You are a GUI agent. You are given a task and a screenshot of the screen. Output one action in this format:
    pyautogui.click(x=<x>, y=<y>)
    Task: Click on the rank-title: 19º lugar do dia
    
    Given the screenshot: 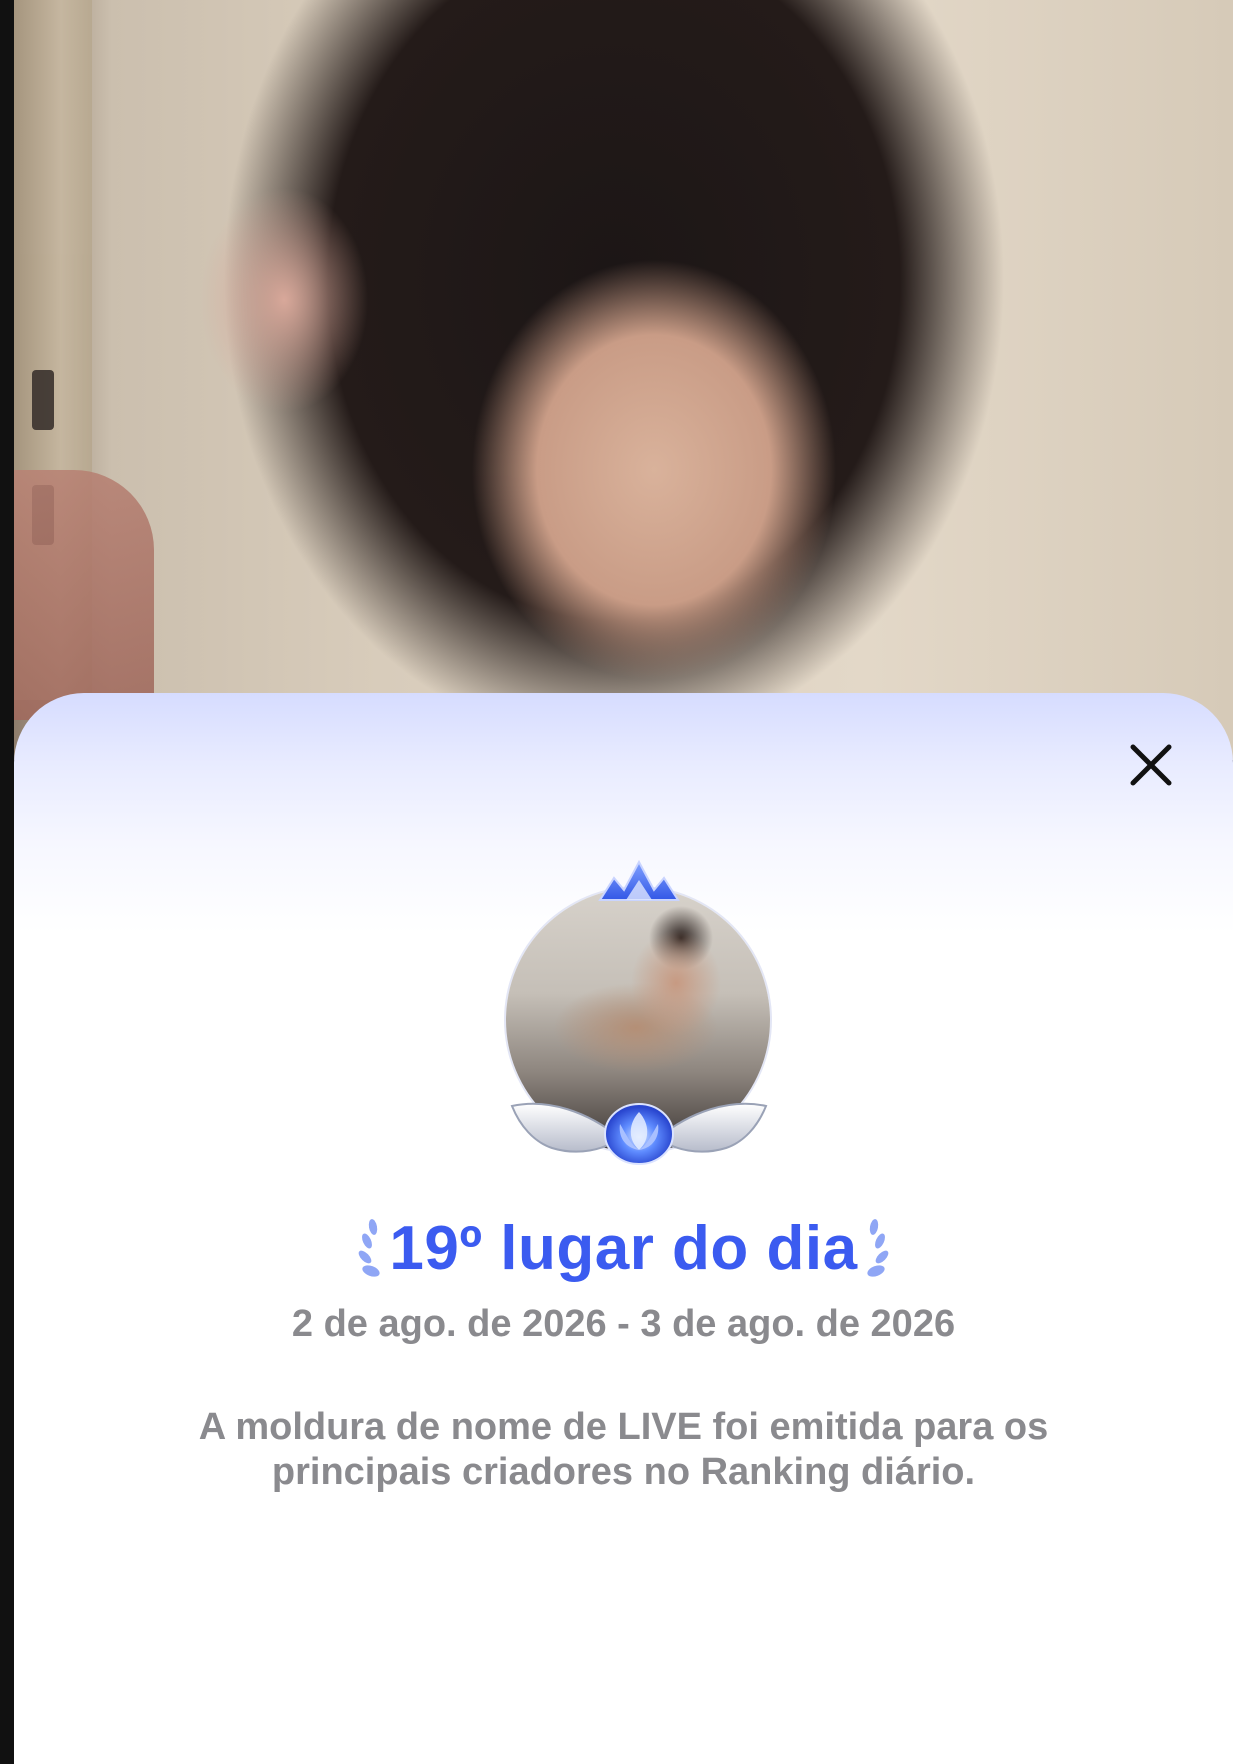 What is the action you would take?
    pyautogui.click(x=623, y=1248)
    